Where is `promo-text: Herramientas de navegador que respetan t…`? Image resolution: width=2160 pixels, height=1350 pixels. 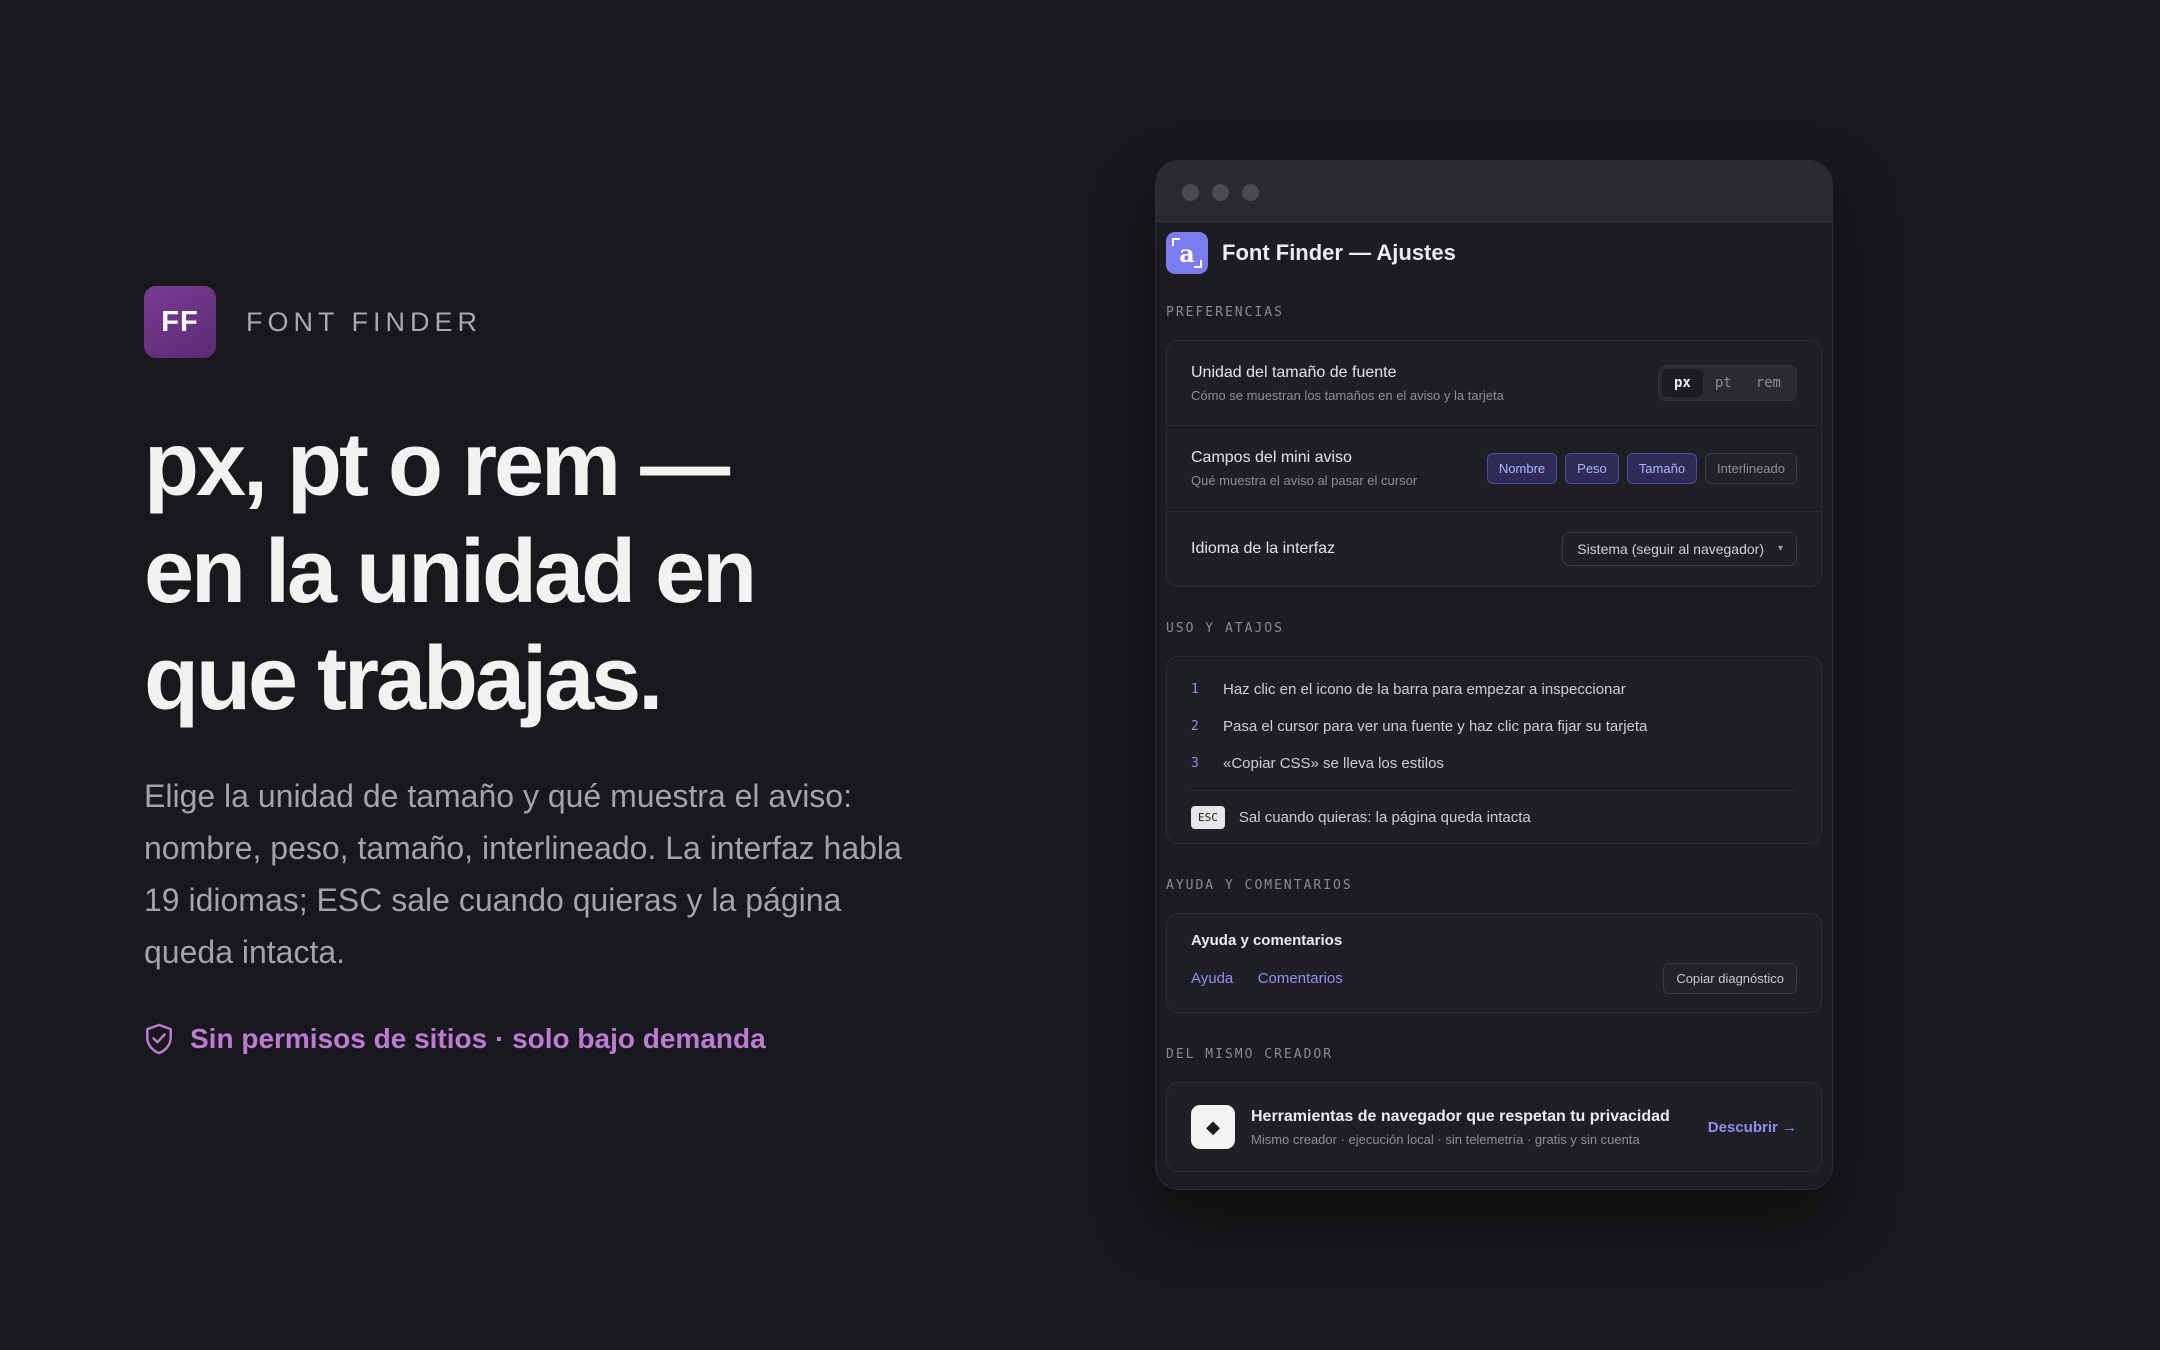
promo-text: Herramientas de navegador que respetan t… is located at coordinates (1479, 1127).